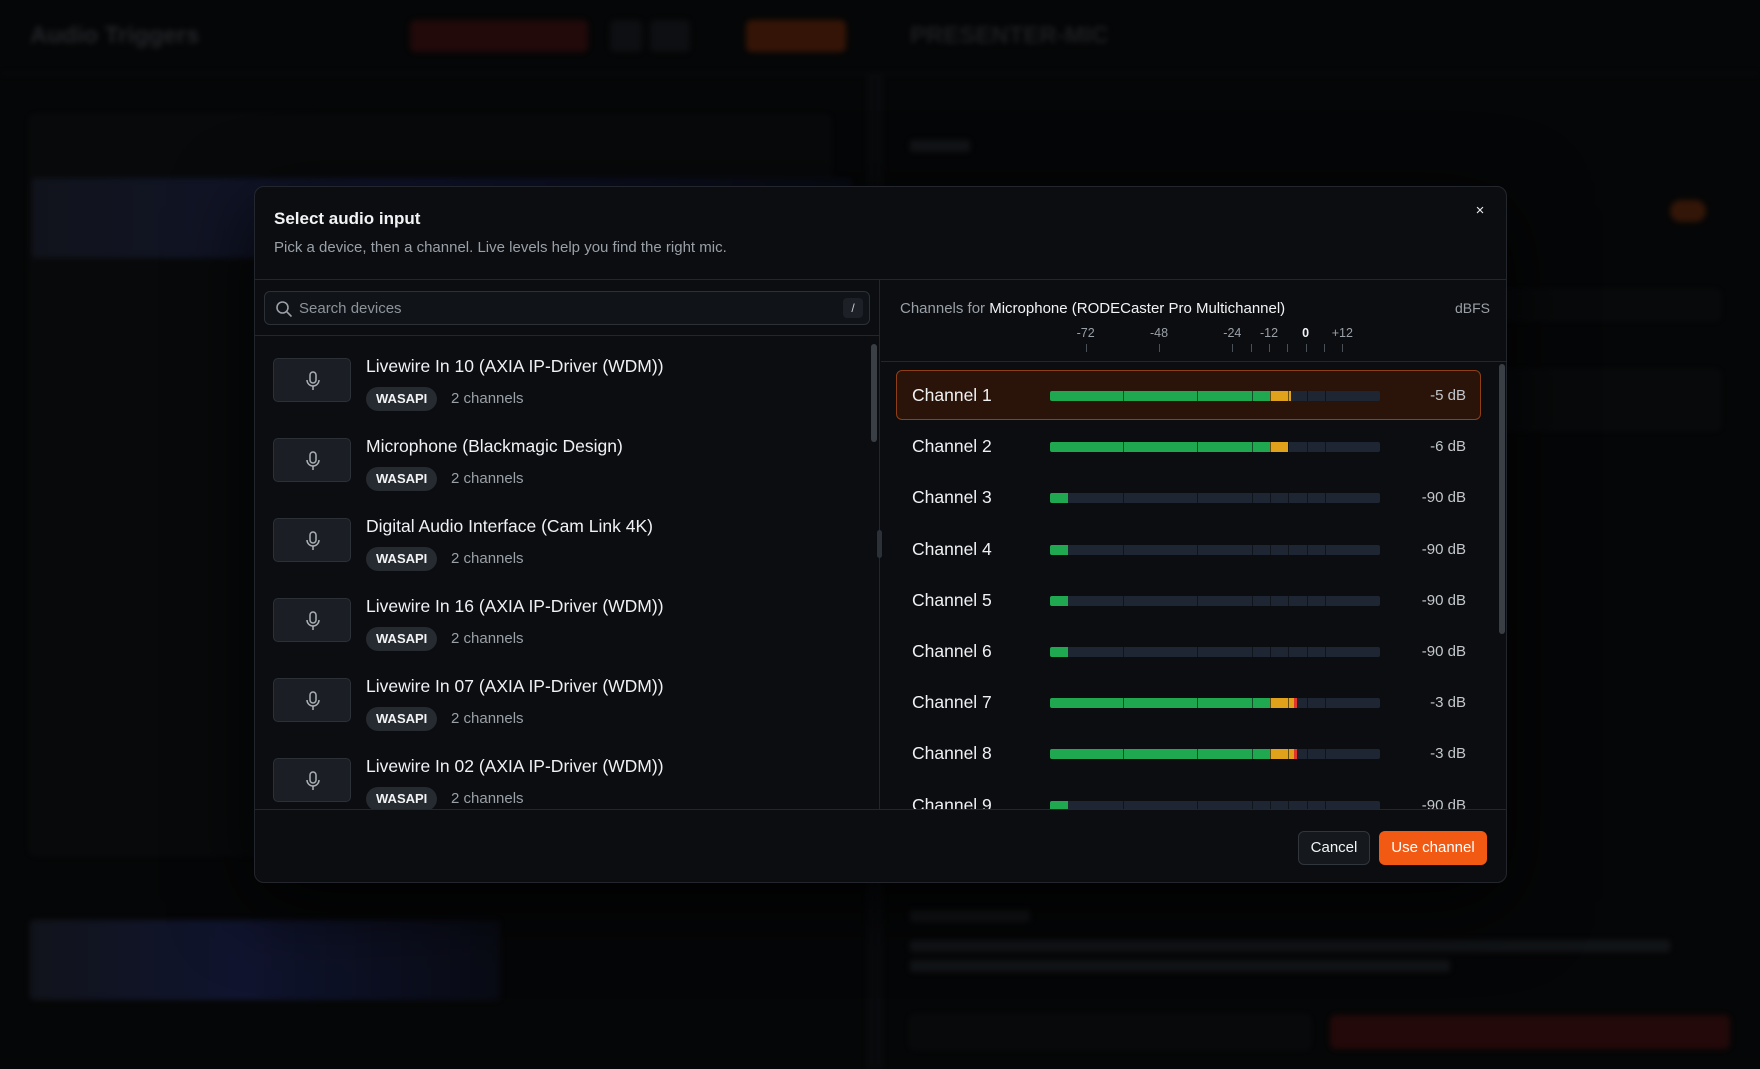 The image size is (1760, 1069). What do you see at coordinates (874, 572) in the screenshot?
I see `device-list-scrollbar` at bounding box center [874, 572].